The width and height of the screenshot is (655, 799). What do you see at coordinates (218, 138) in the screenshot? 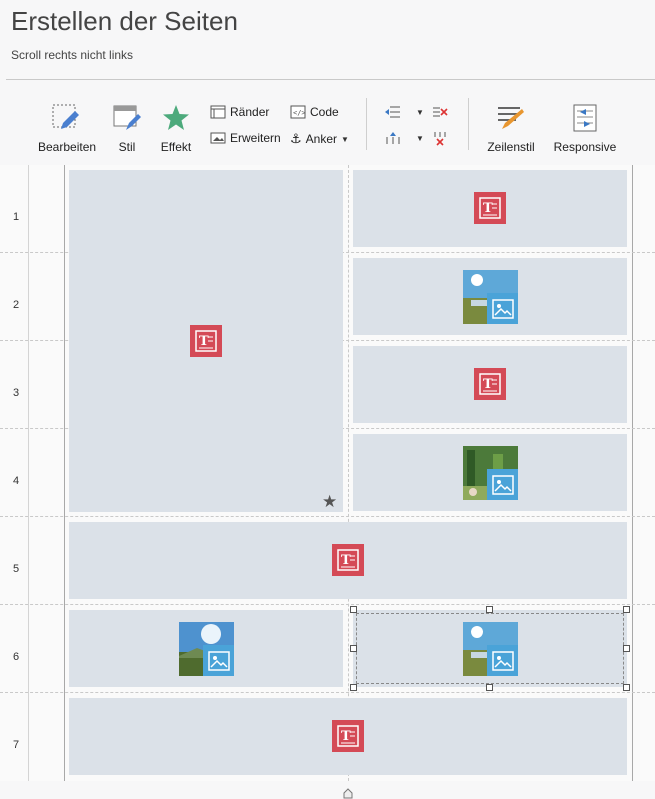
I see `expand-image-icon` at bounding box center [218, 138].